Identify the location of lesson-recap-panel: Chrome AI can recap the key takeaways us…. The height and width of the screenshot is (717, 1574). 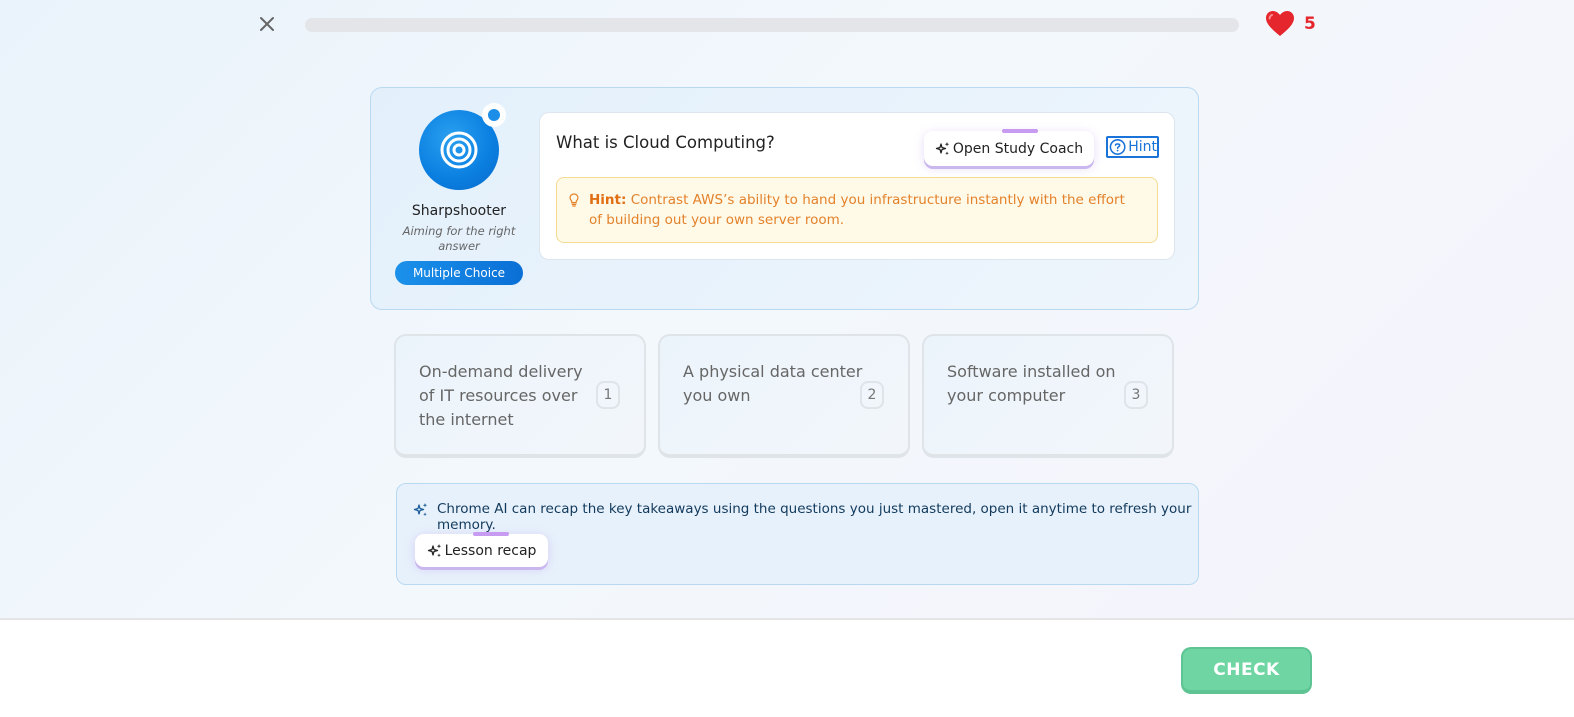
(797, 534).